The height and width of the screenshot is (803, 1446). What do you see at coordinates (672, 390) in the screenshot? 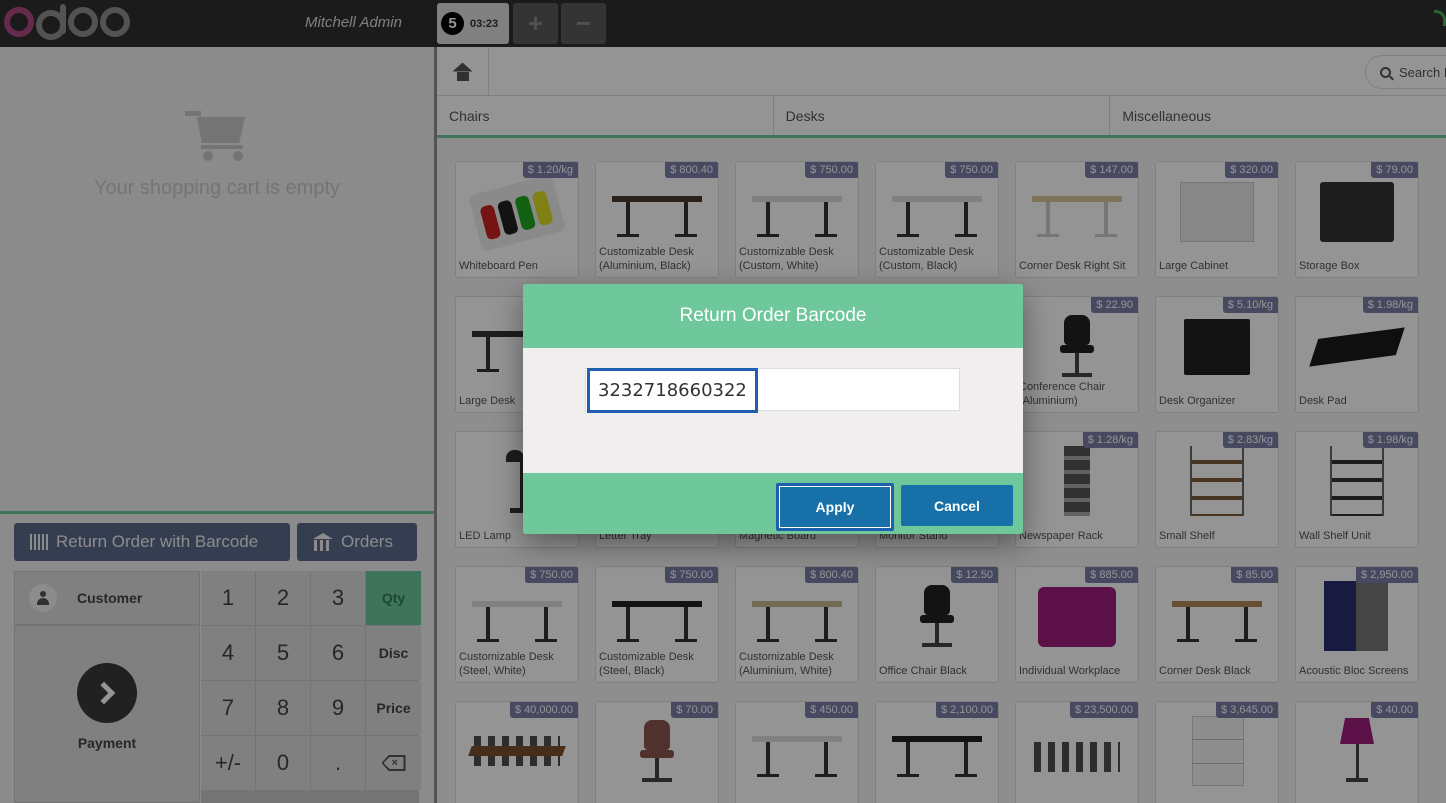
I see `barcode-input` at bounding box center [672, 390].